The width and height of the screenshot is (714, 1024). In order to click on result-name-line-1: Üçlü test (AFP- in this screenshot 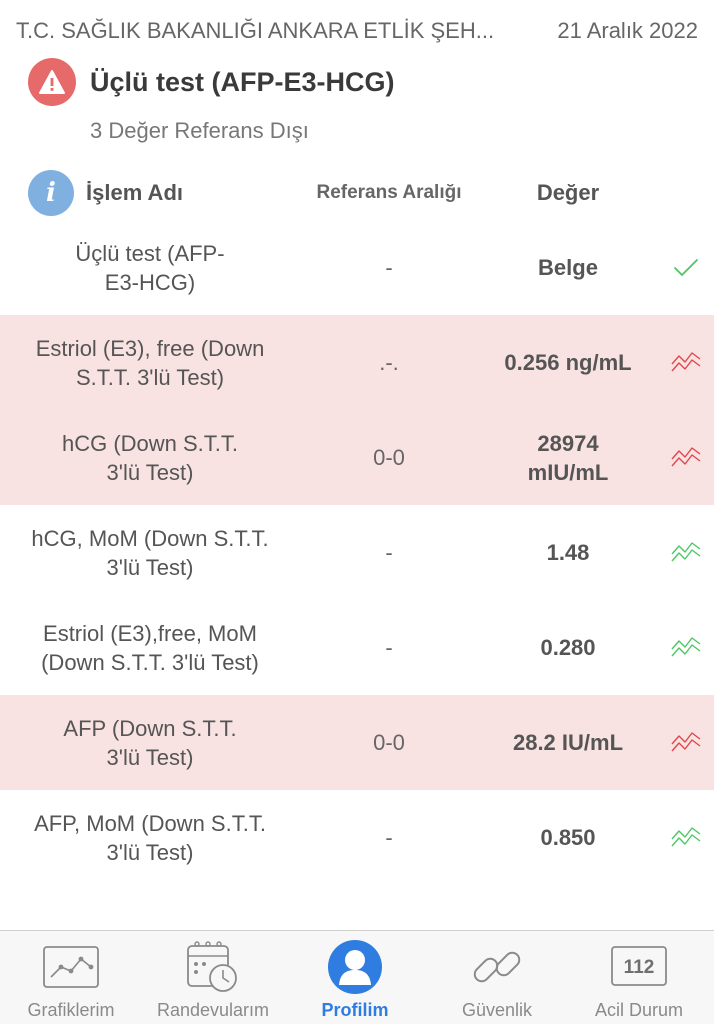, I will do `click(150, 253)`.